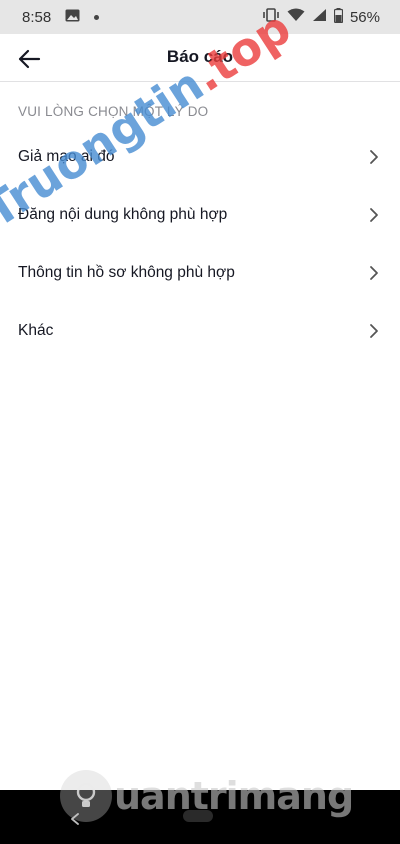 The image size is (400, 844). I want to click on wifi-icon, so click(296, 17).